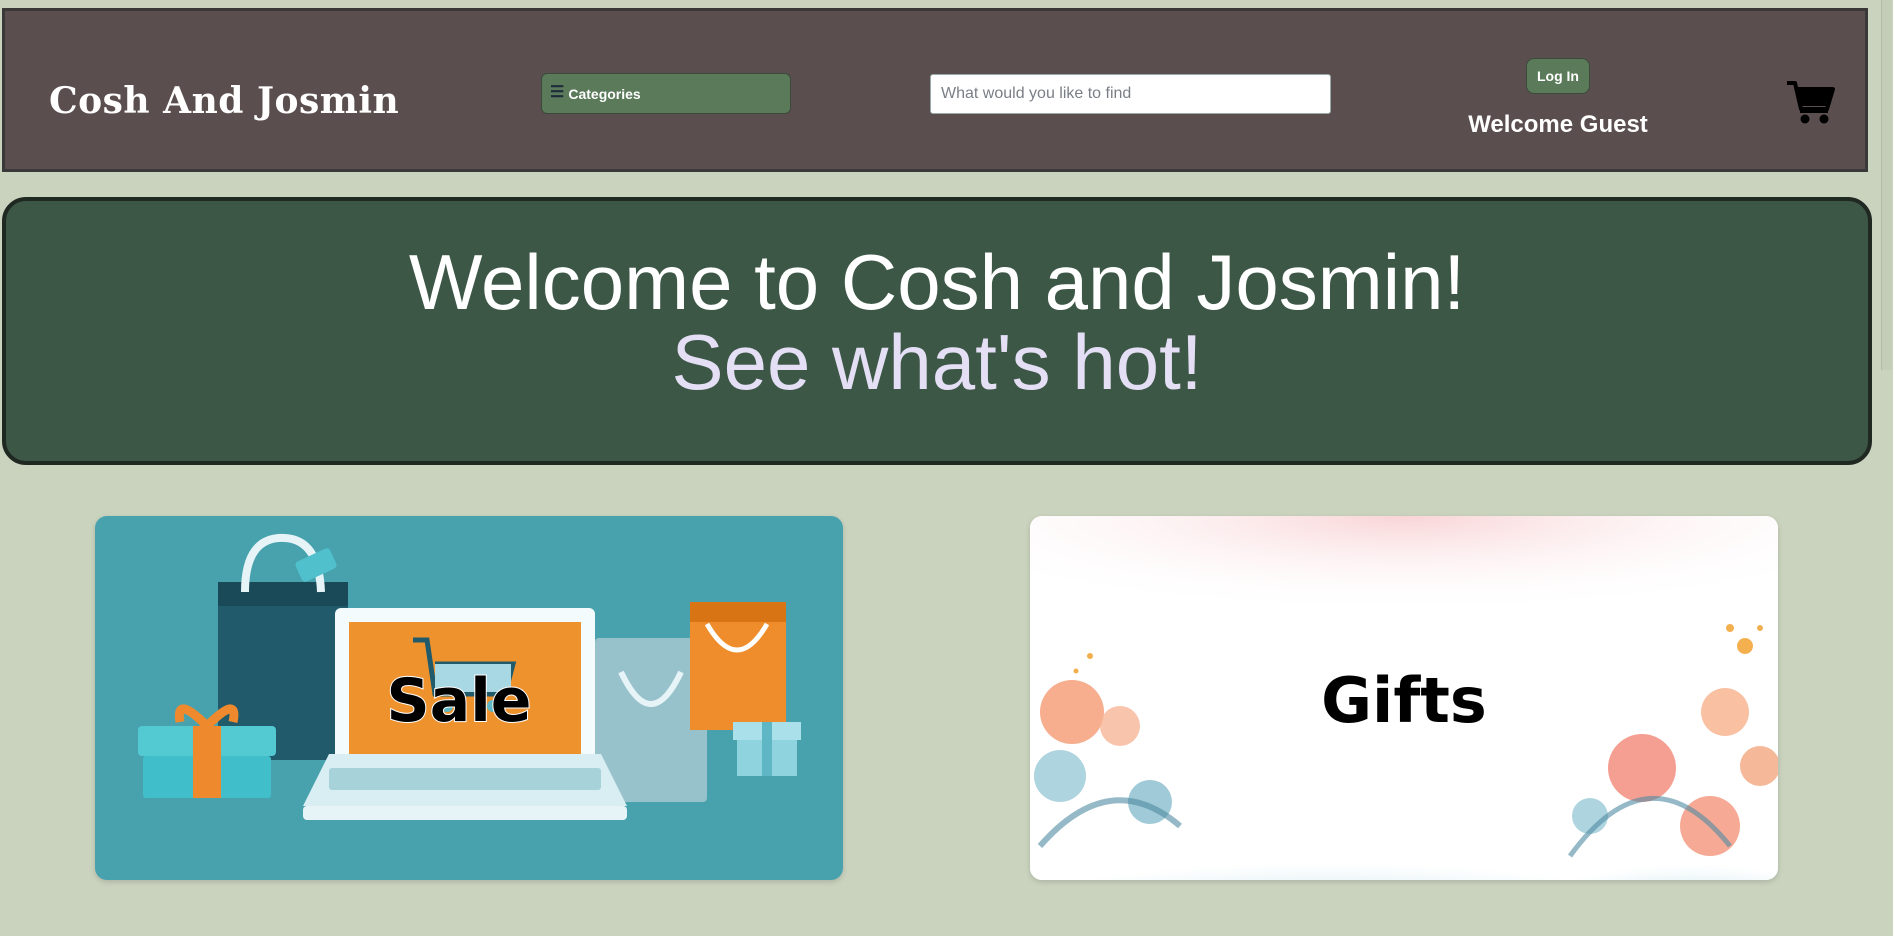  I want to click on brand-logo: Cosh And Josmin, so click(224, 101).